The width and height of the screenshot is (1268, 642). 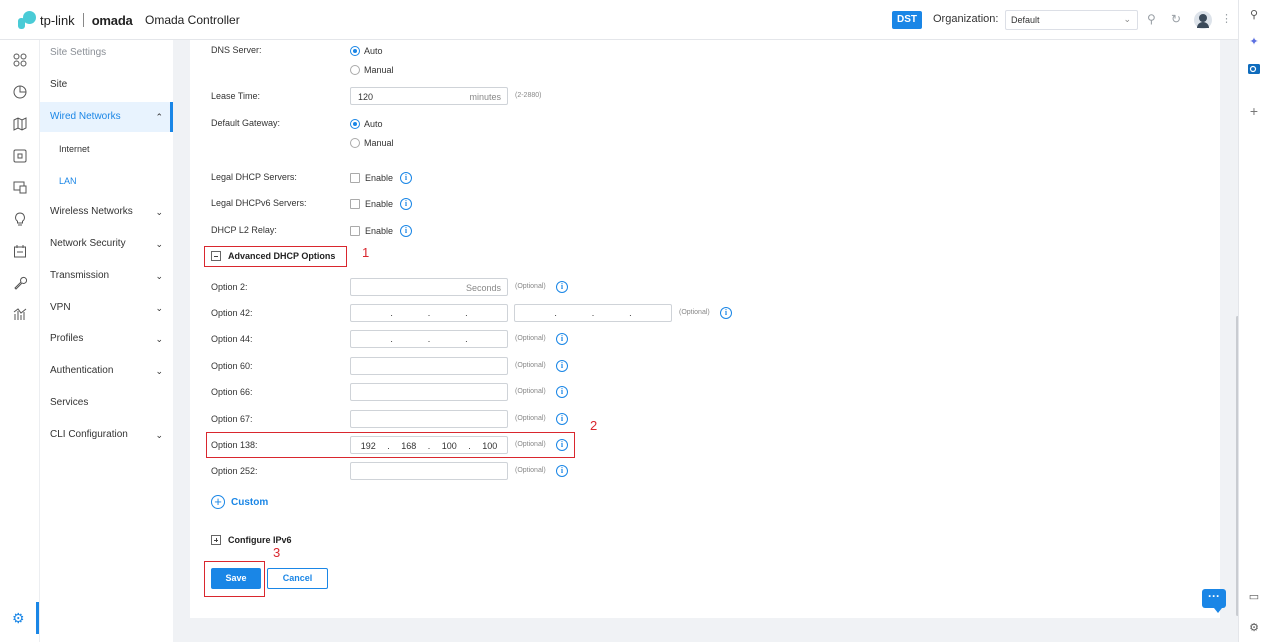 I want to click on product-text: omada, so click(x=112, y=20).